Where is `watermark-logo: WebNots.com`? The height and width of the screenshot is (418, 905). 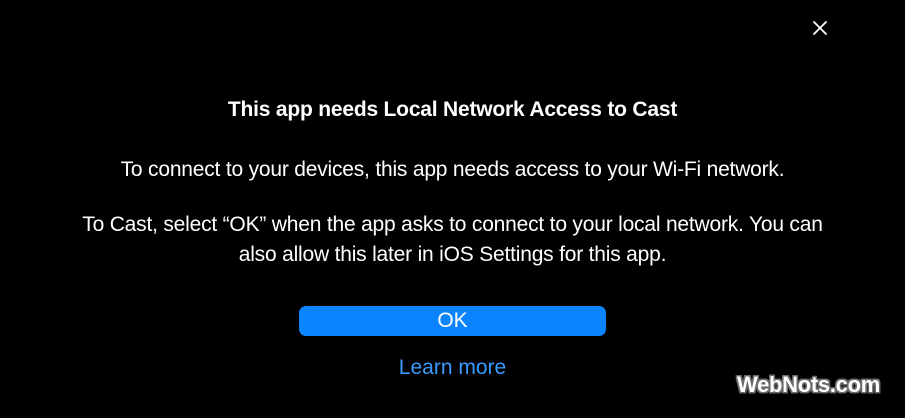 watermark-logo: WebNots.com is located at coordinates (808, 384).